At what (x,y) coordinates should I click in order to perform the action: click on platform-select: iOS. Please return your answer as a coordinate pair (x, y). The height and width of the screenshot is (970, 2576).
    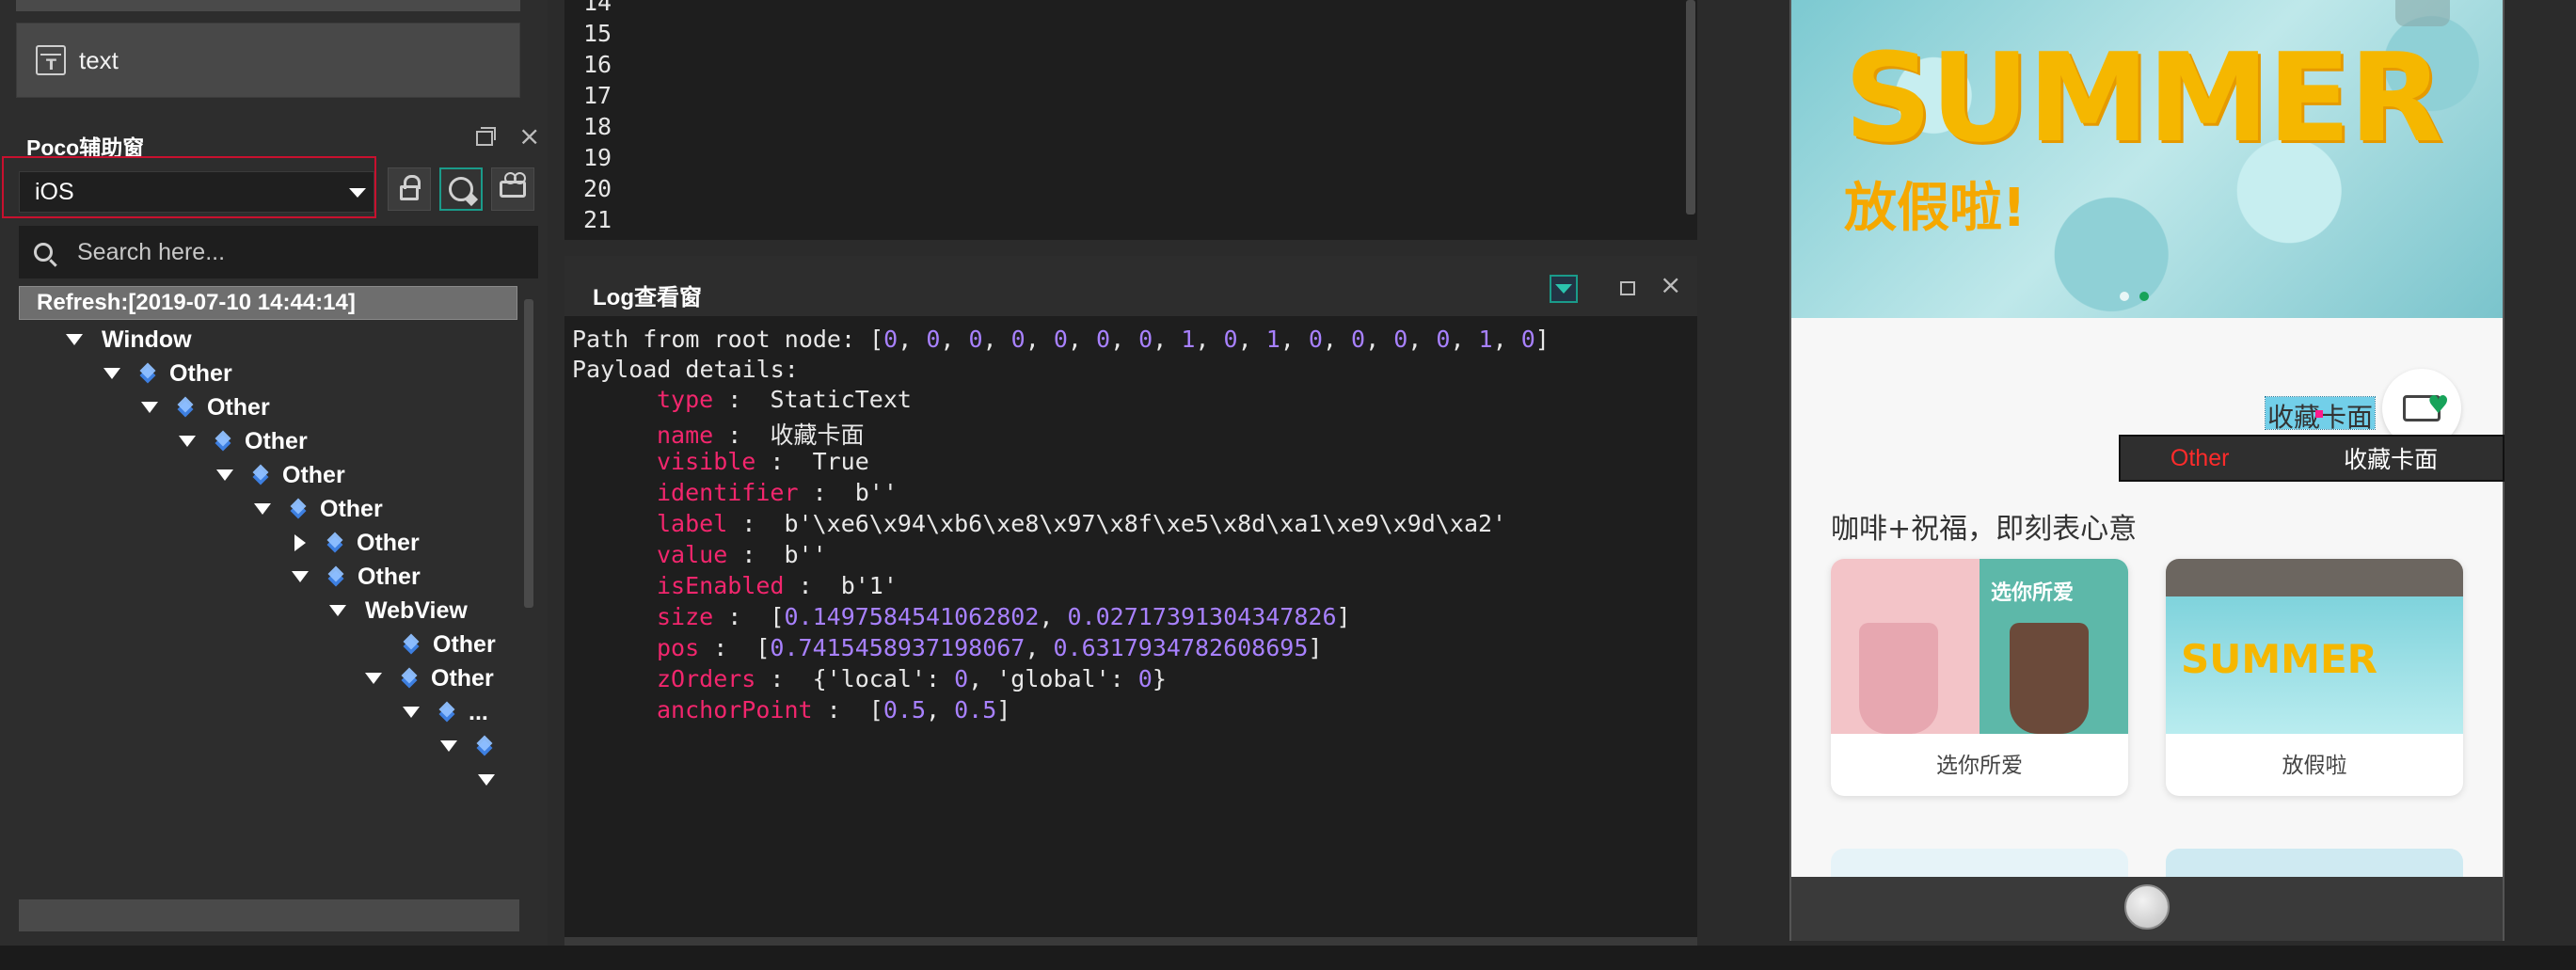
    Looking at the image, I should click on (196, 192).